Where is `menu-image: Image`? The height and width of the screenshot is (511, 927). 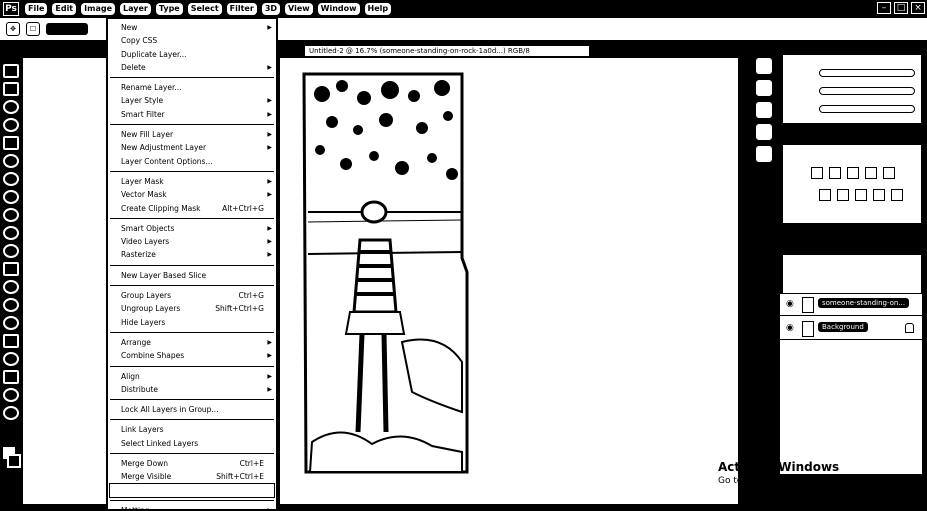 menu-image: Image is located at coordinates (98, 9).